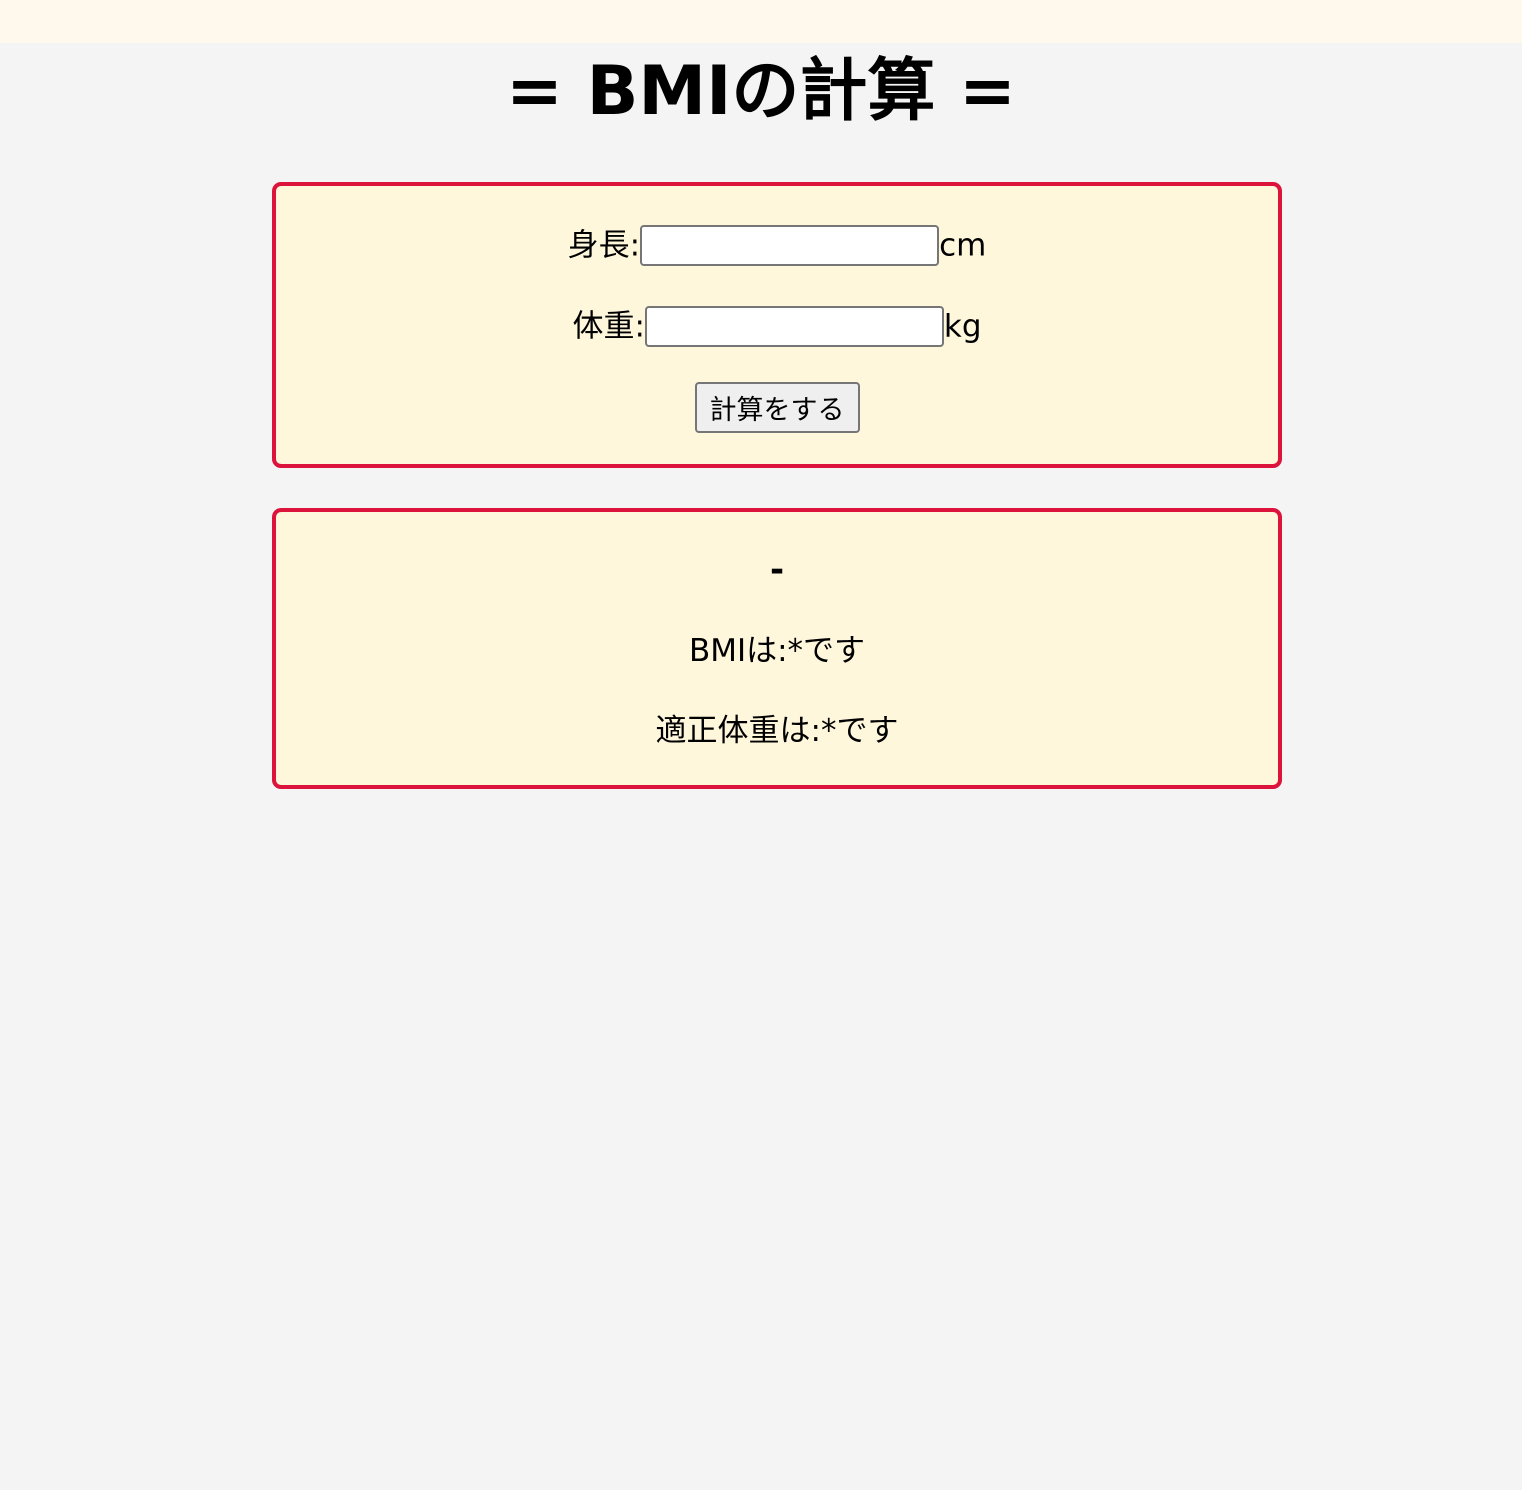 The image size is (1522, 1490). I want to click on button-row: 計算をする, so click(777, 407).